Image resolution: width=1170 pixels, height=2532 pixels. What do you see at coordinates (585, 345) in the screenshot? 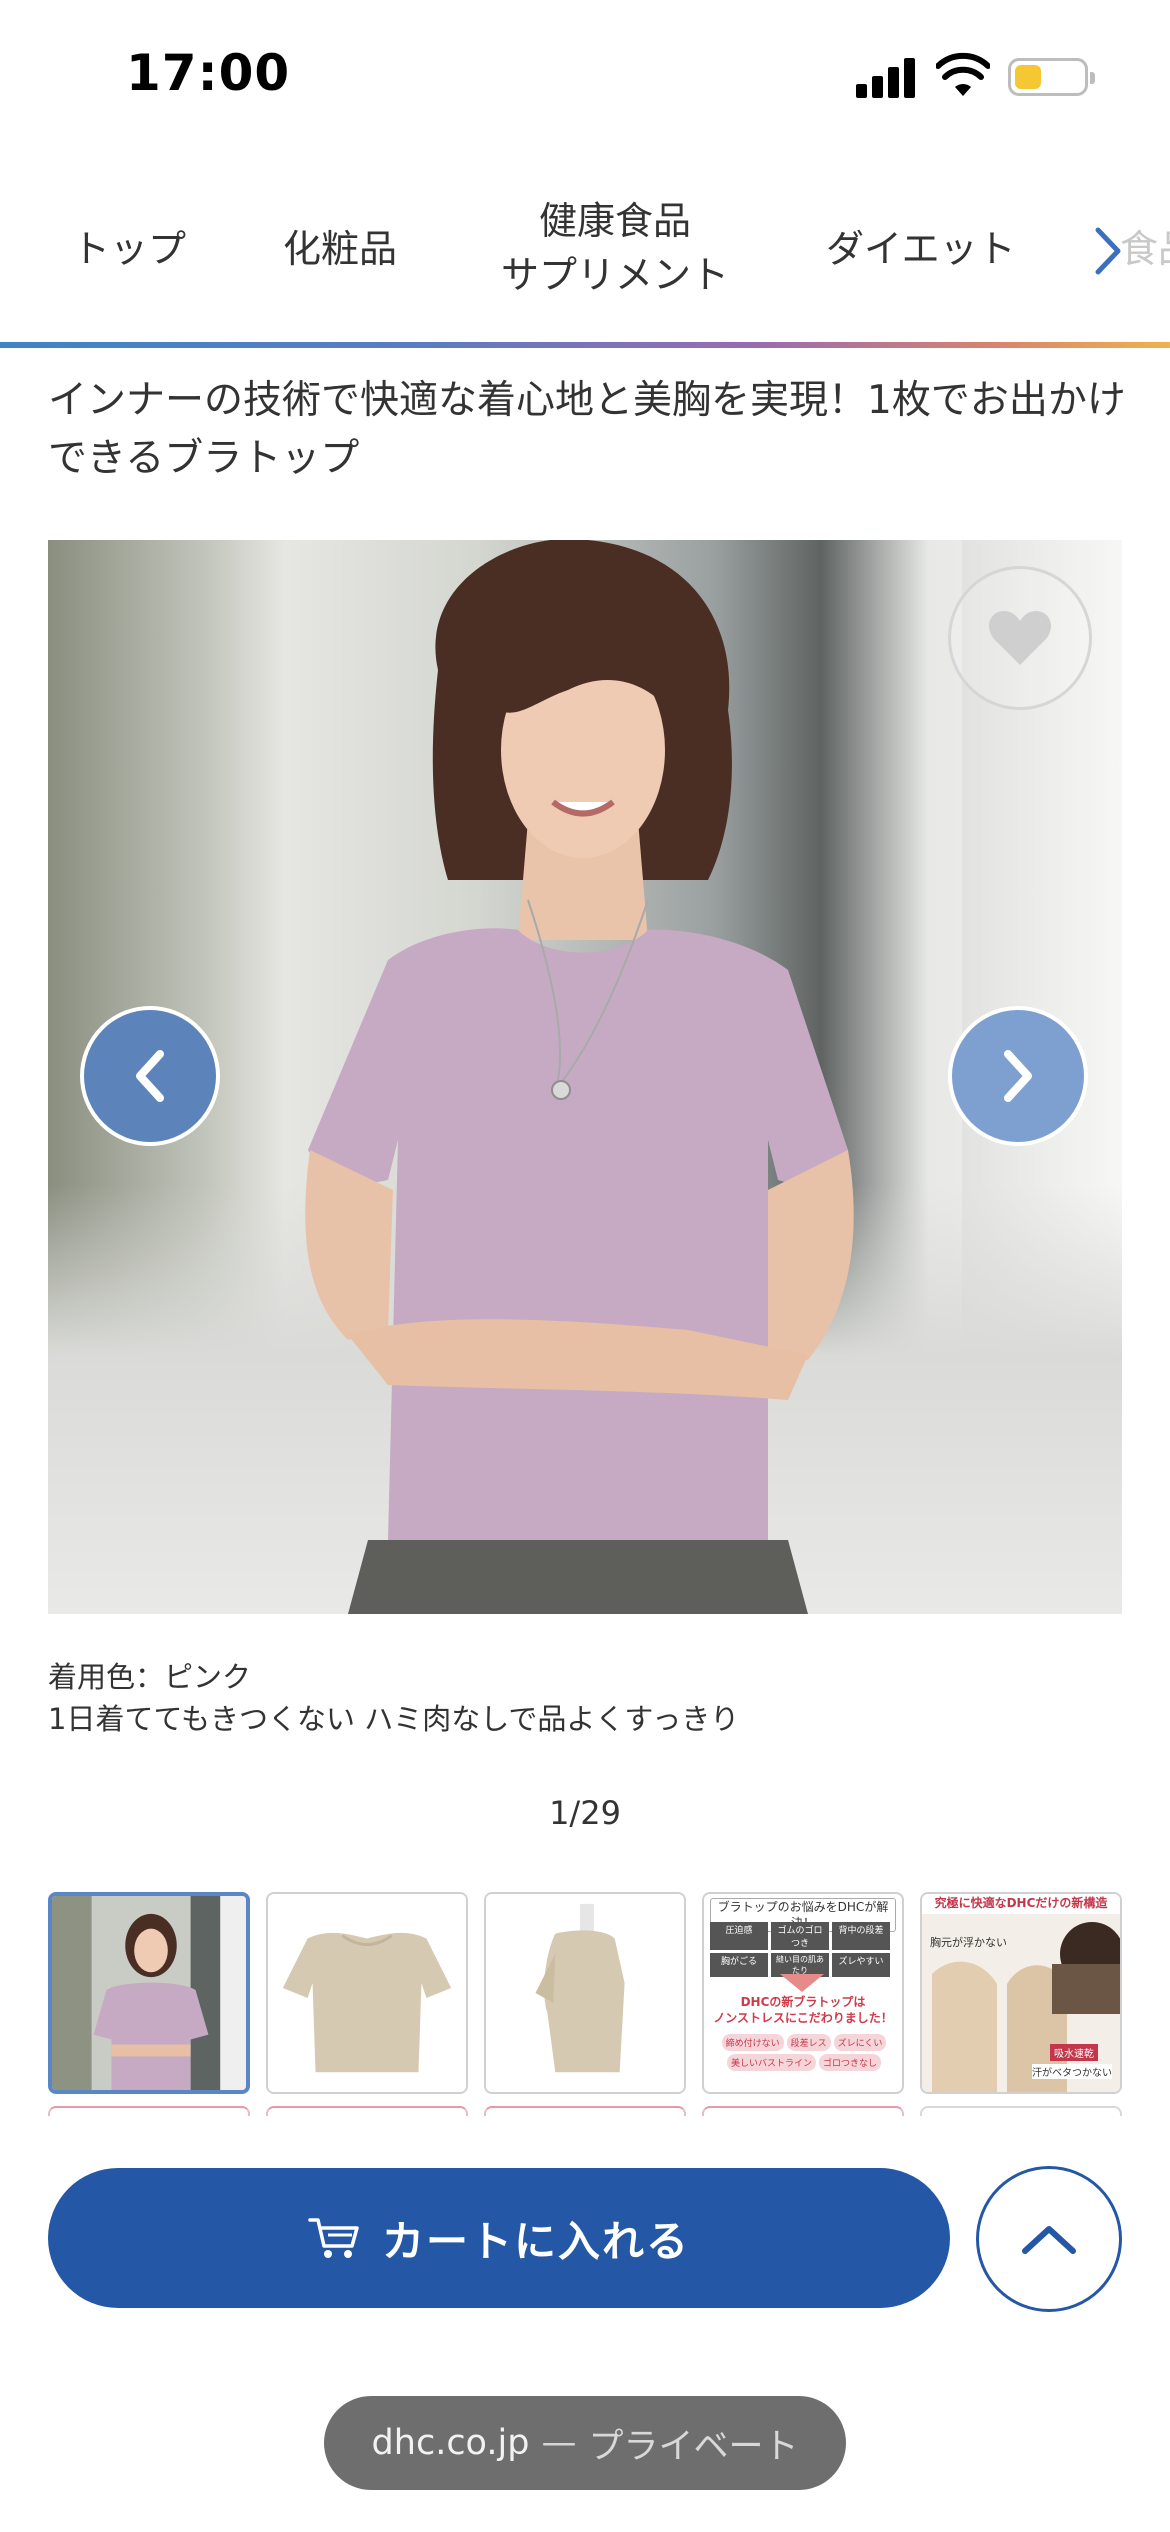
I see `nav-underline` at bounding box center [585, 345].